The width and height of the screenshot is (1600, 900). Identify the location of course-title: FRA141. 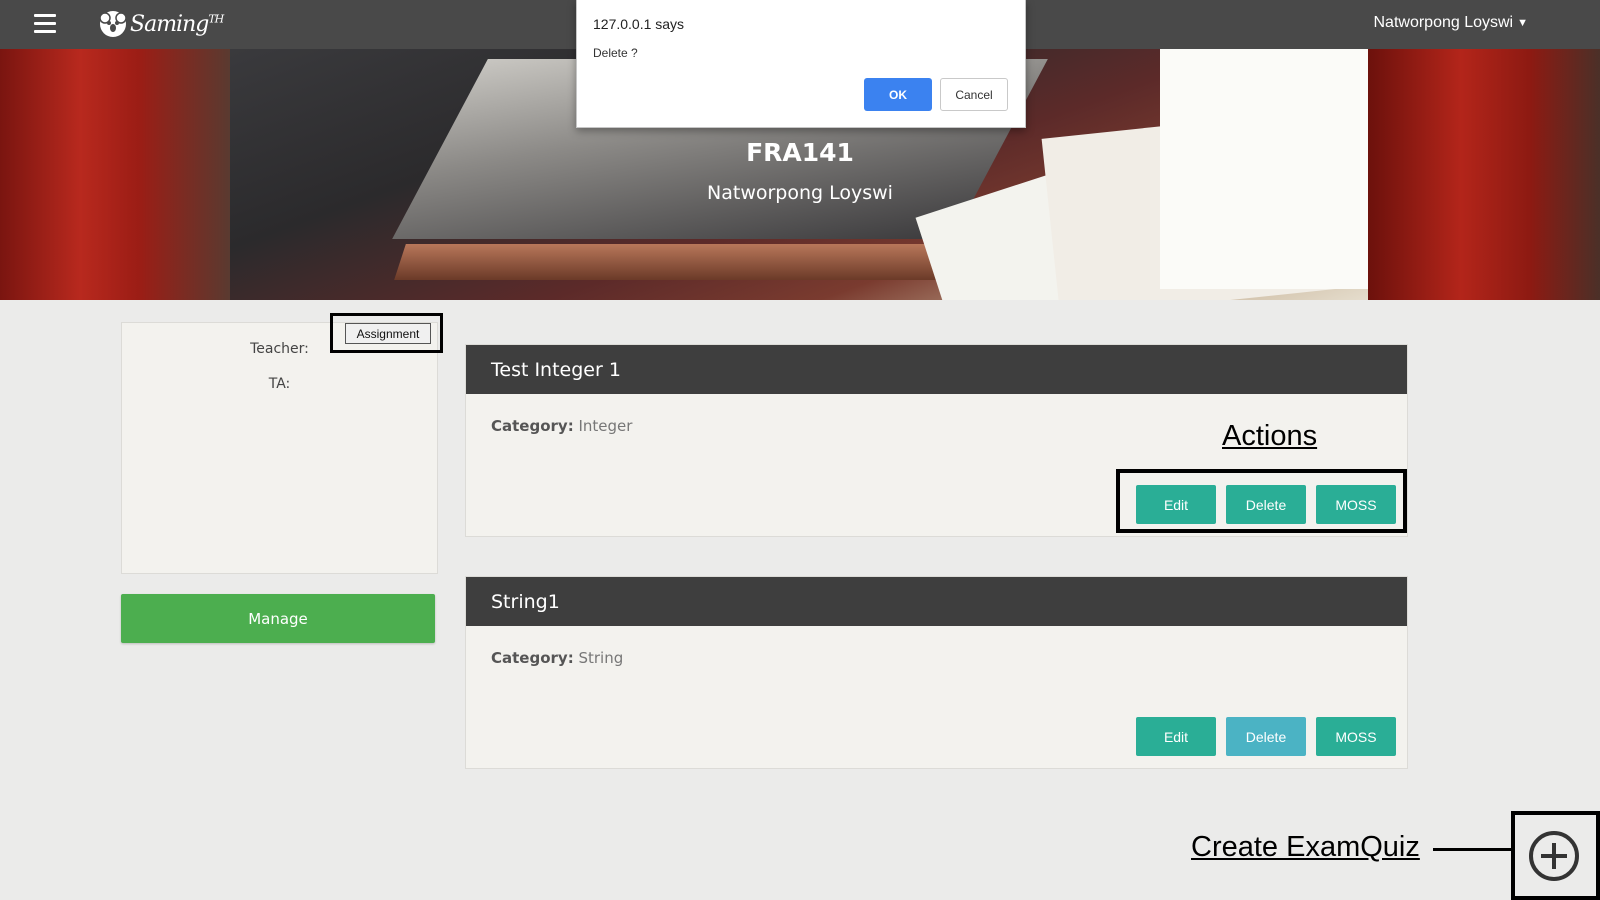
(800, 152).